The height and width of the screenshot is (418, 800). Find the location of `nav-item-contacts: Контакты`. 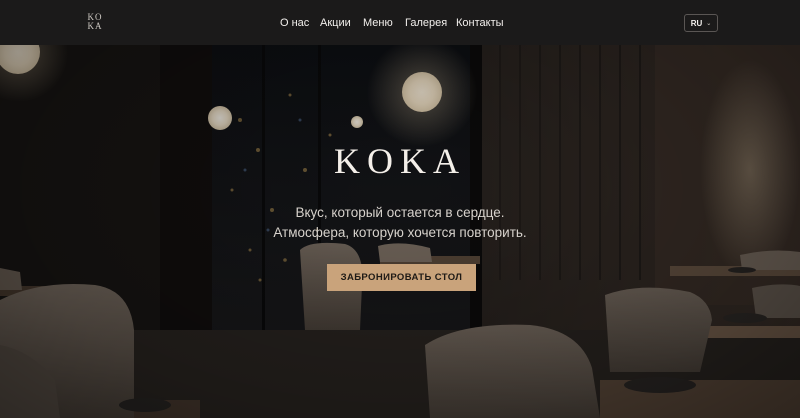

nav-item-contacts: Контакты is located at coordinates (480, 23).